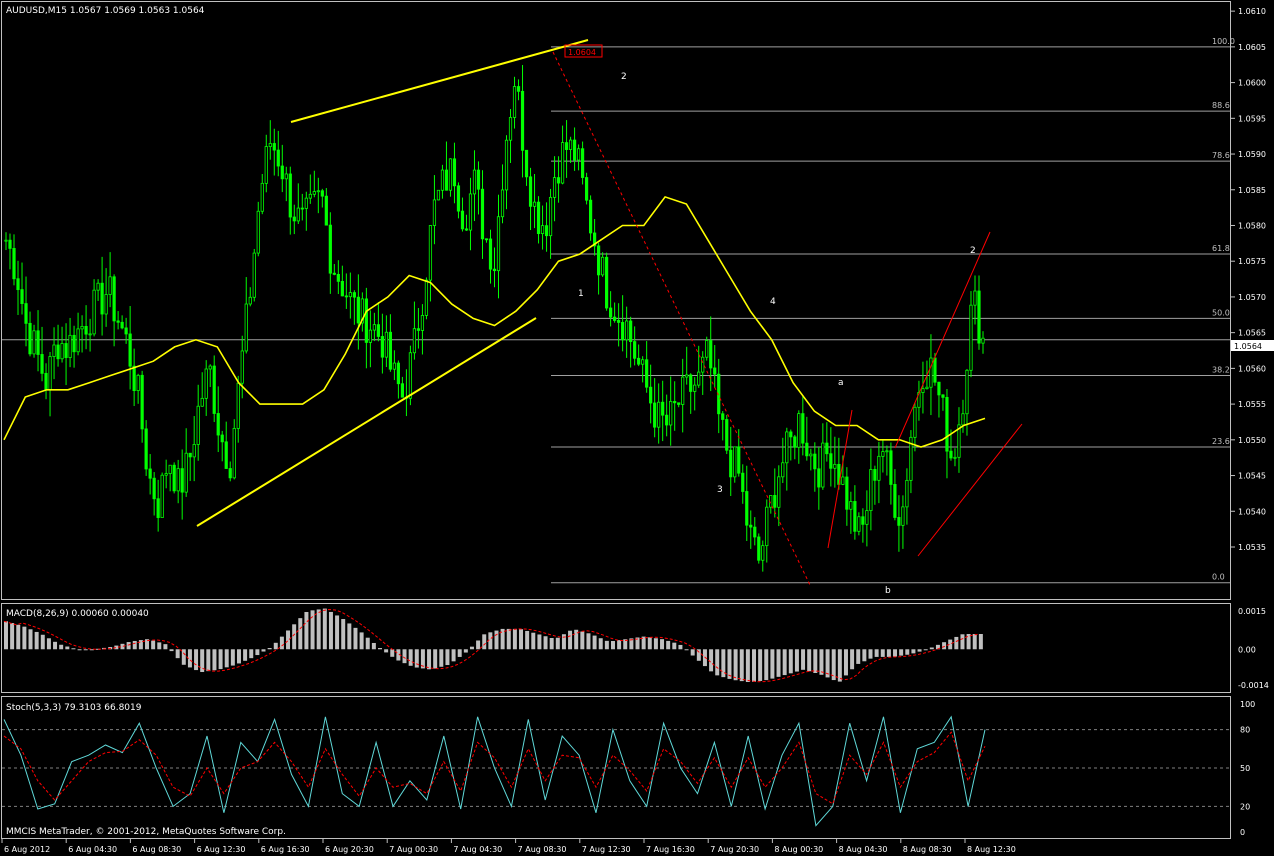  Describe the element at coordinates (1252, 225) in the screenshot. I see `price-tick-label: 1.0580` at that location.